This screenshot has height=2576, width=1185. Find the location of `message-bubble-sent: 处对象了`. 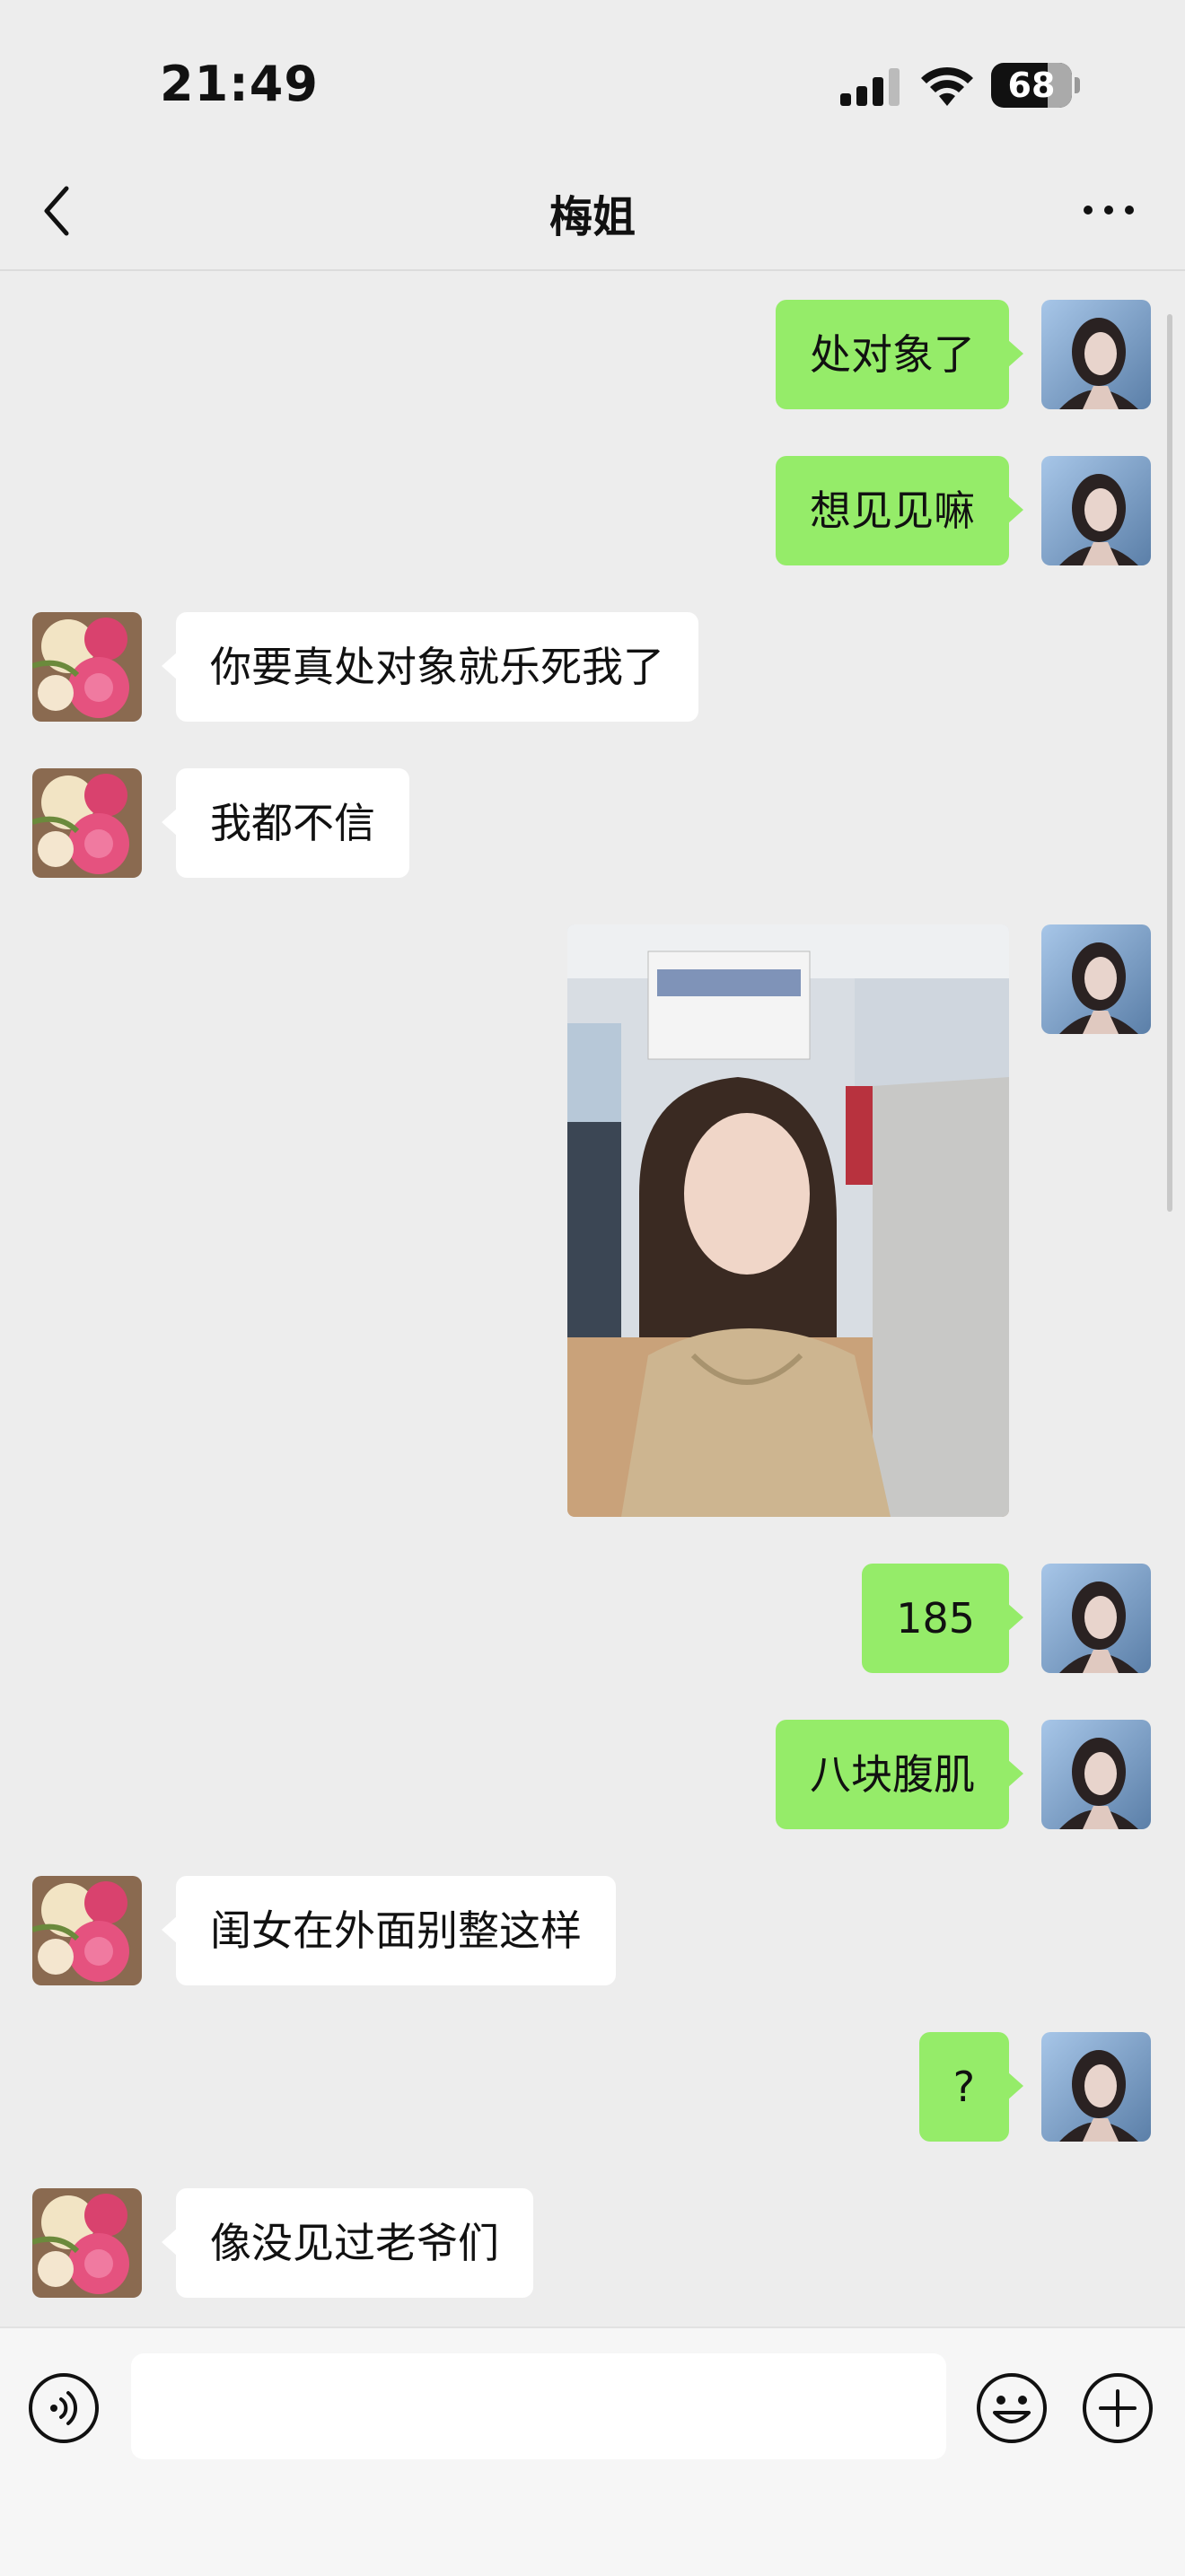

message-bubble-sent: 处对象了 is located at coordinates (899, 354).